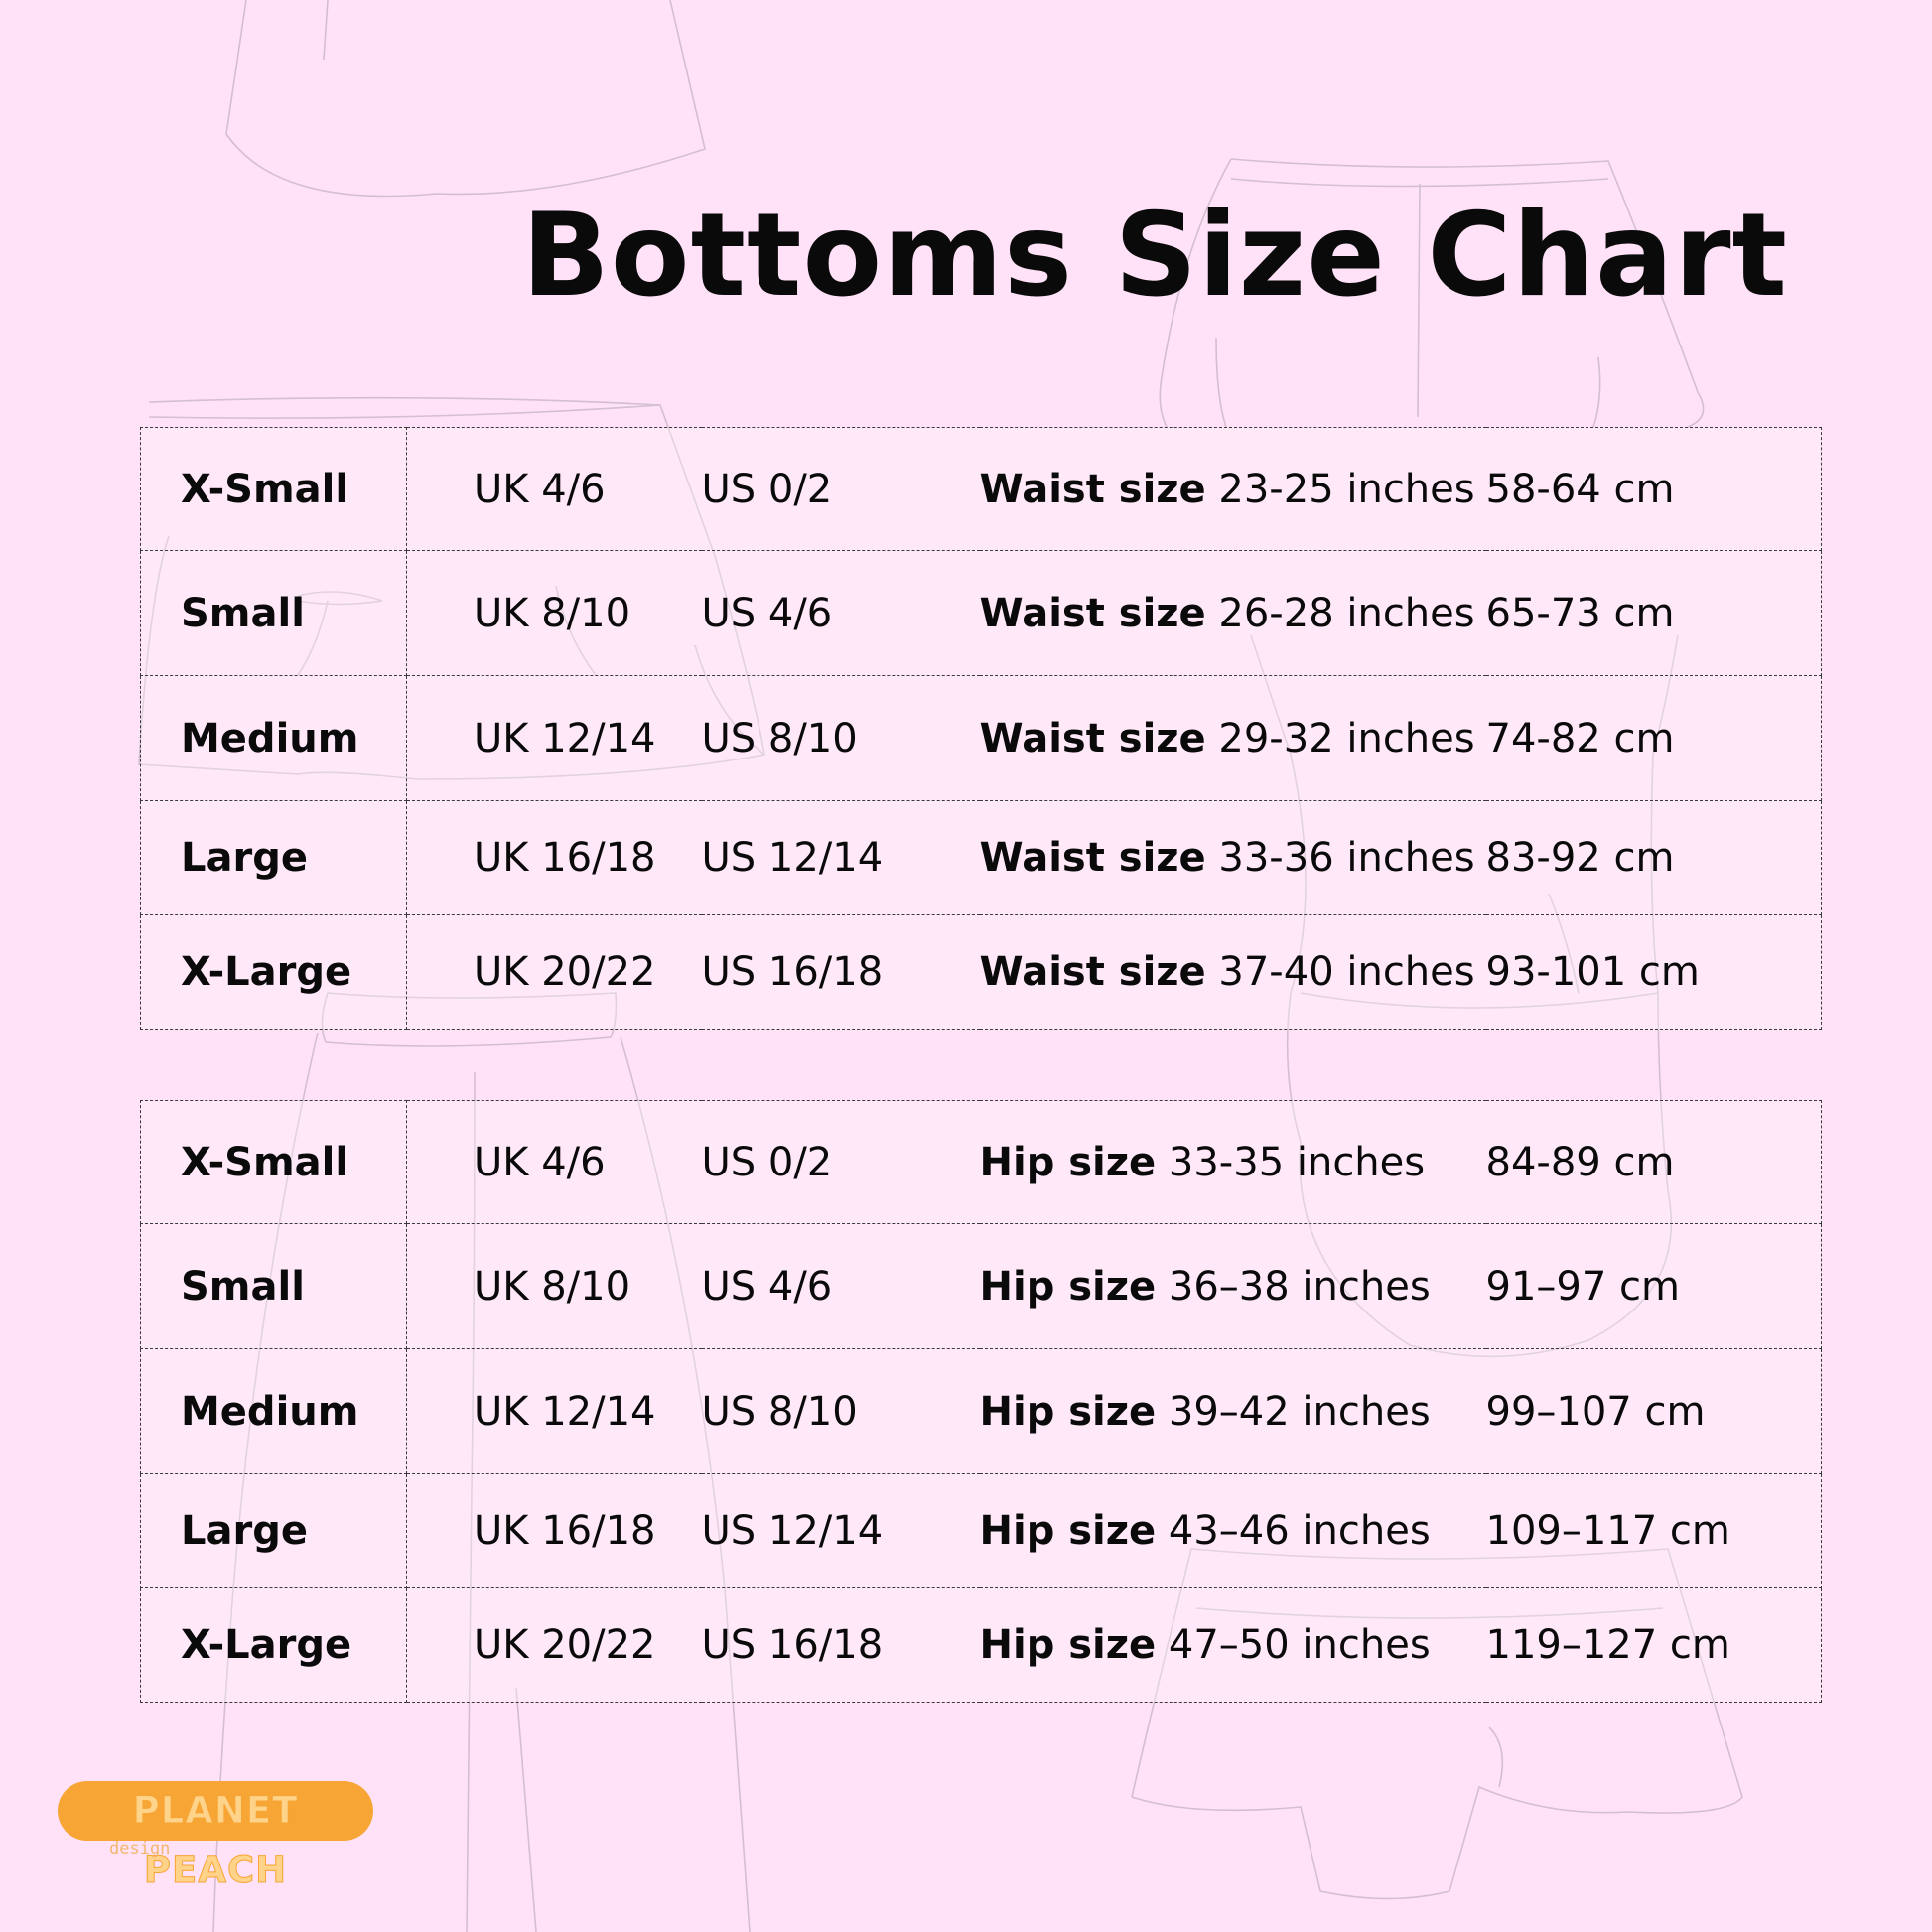 The image size is (1932, 1932). What do you see at coordinates (1347, 972) in the screenshot?
I see `inches-value: 37-40 inches` at bounding box center [1347, 972].